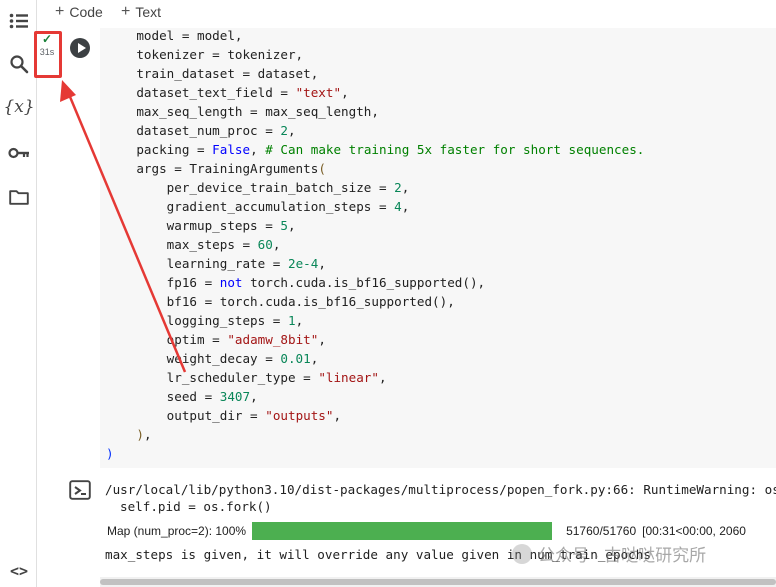  What do you see at coordinates (18, 293) in the screenshot?
I see `left-sidebar: {x} <>` at bounding box center [18, 293].